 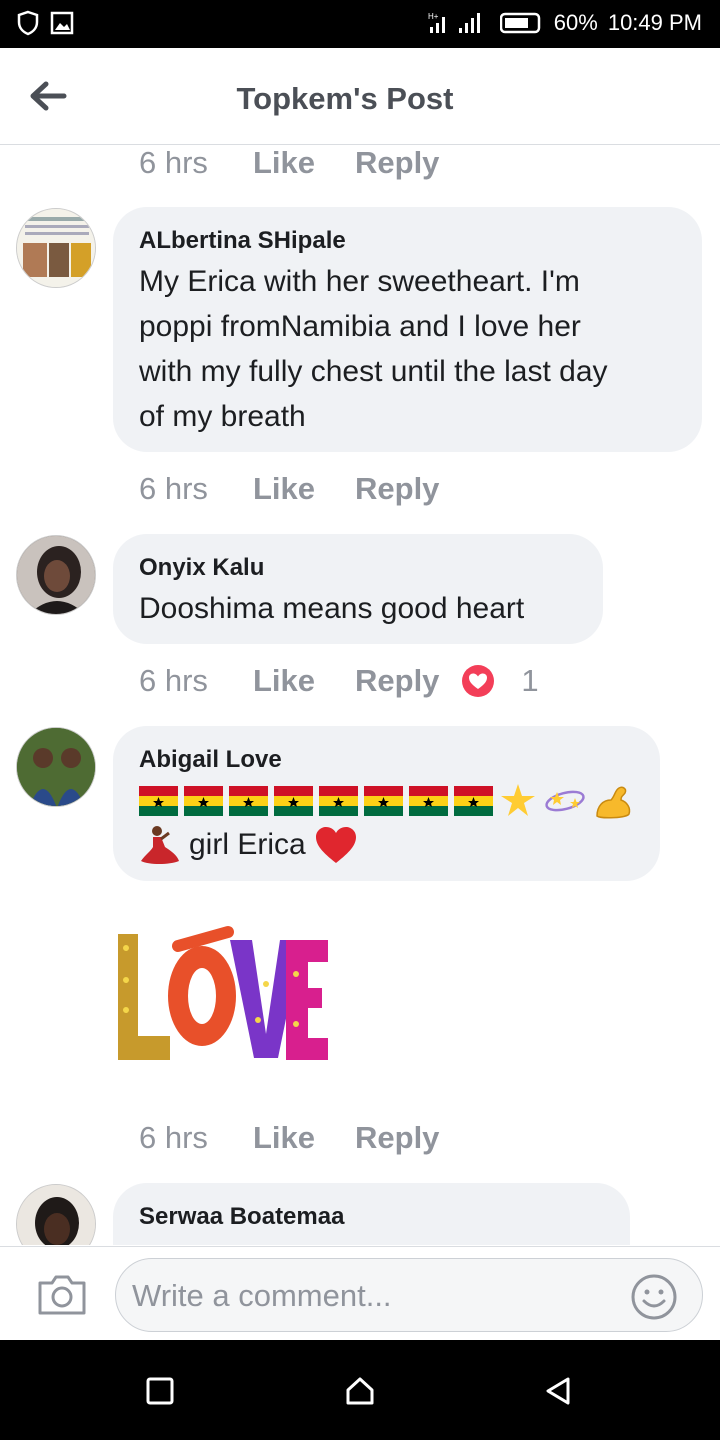 I want to click on signal-icon: H+, so click(x=454, y=22).